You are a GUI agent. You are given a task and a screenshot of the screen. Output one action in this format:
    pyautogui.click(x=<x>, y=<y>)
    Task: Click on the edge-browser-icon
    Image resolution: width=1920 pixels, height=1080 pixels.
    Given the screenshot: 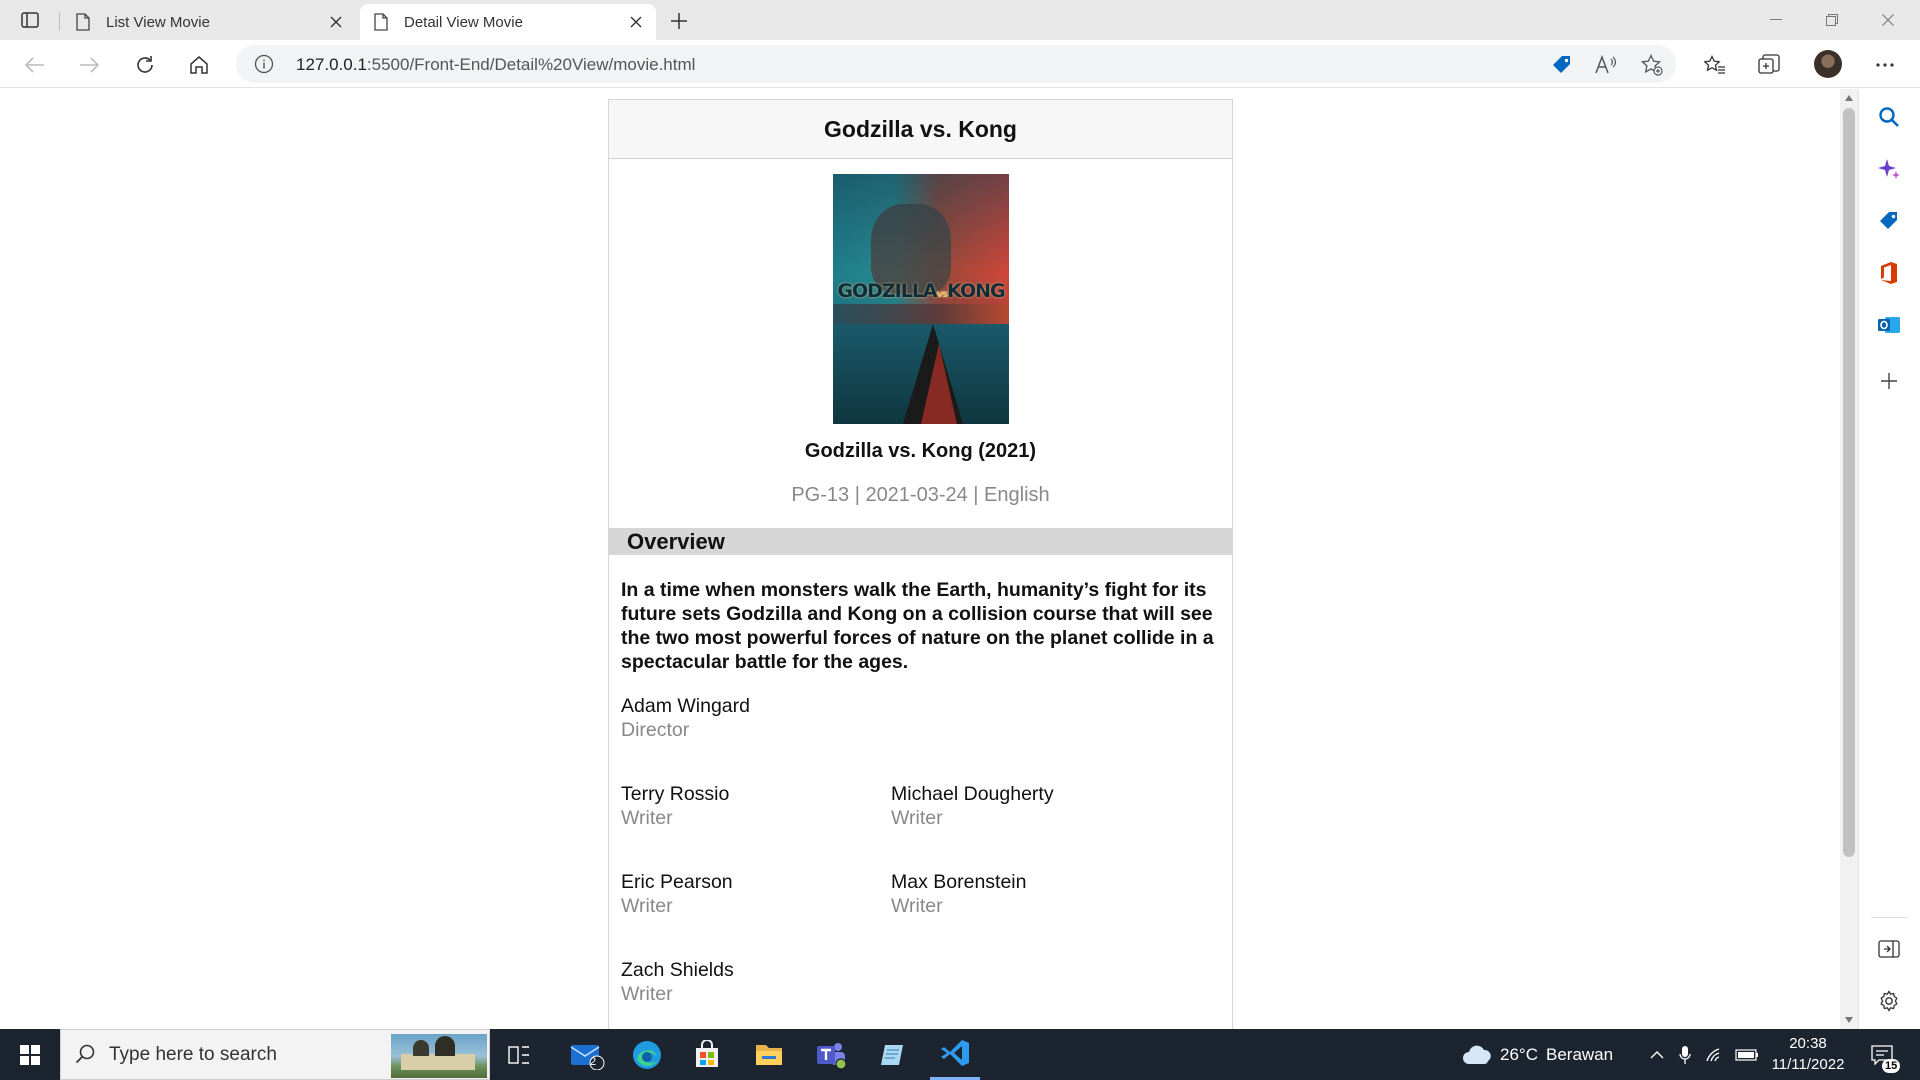 What is the action you would take?
    pyautogui.click(x=647, y=1054)
    